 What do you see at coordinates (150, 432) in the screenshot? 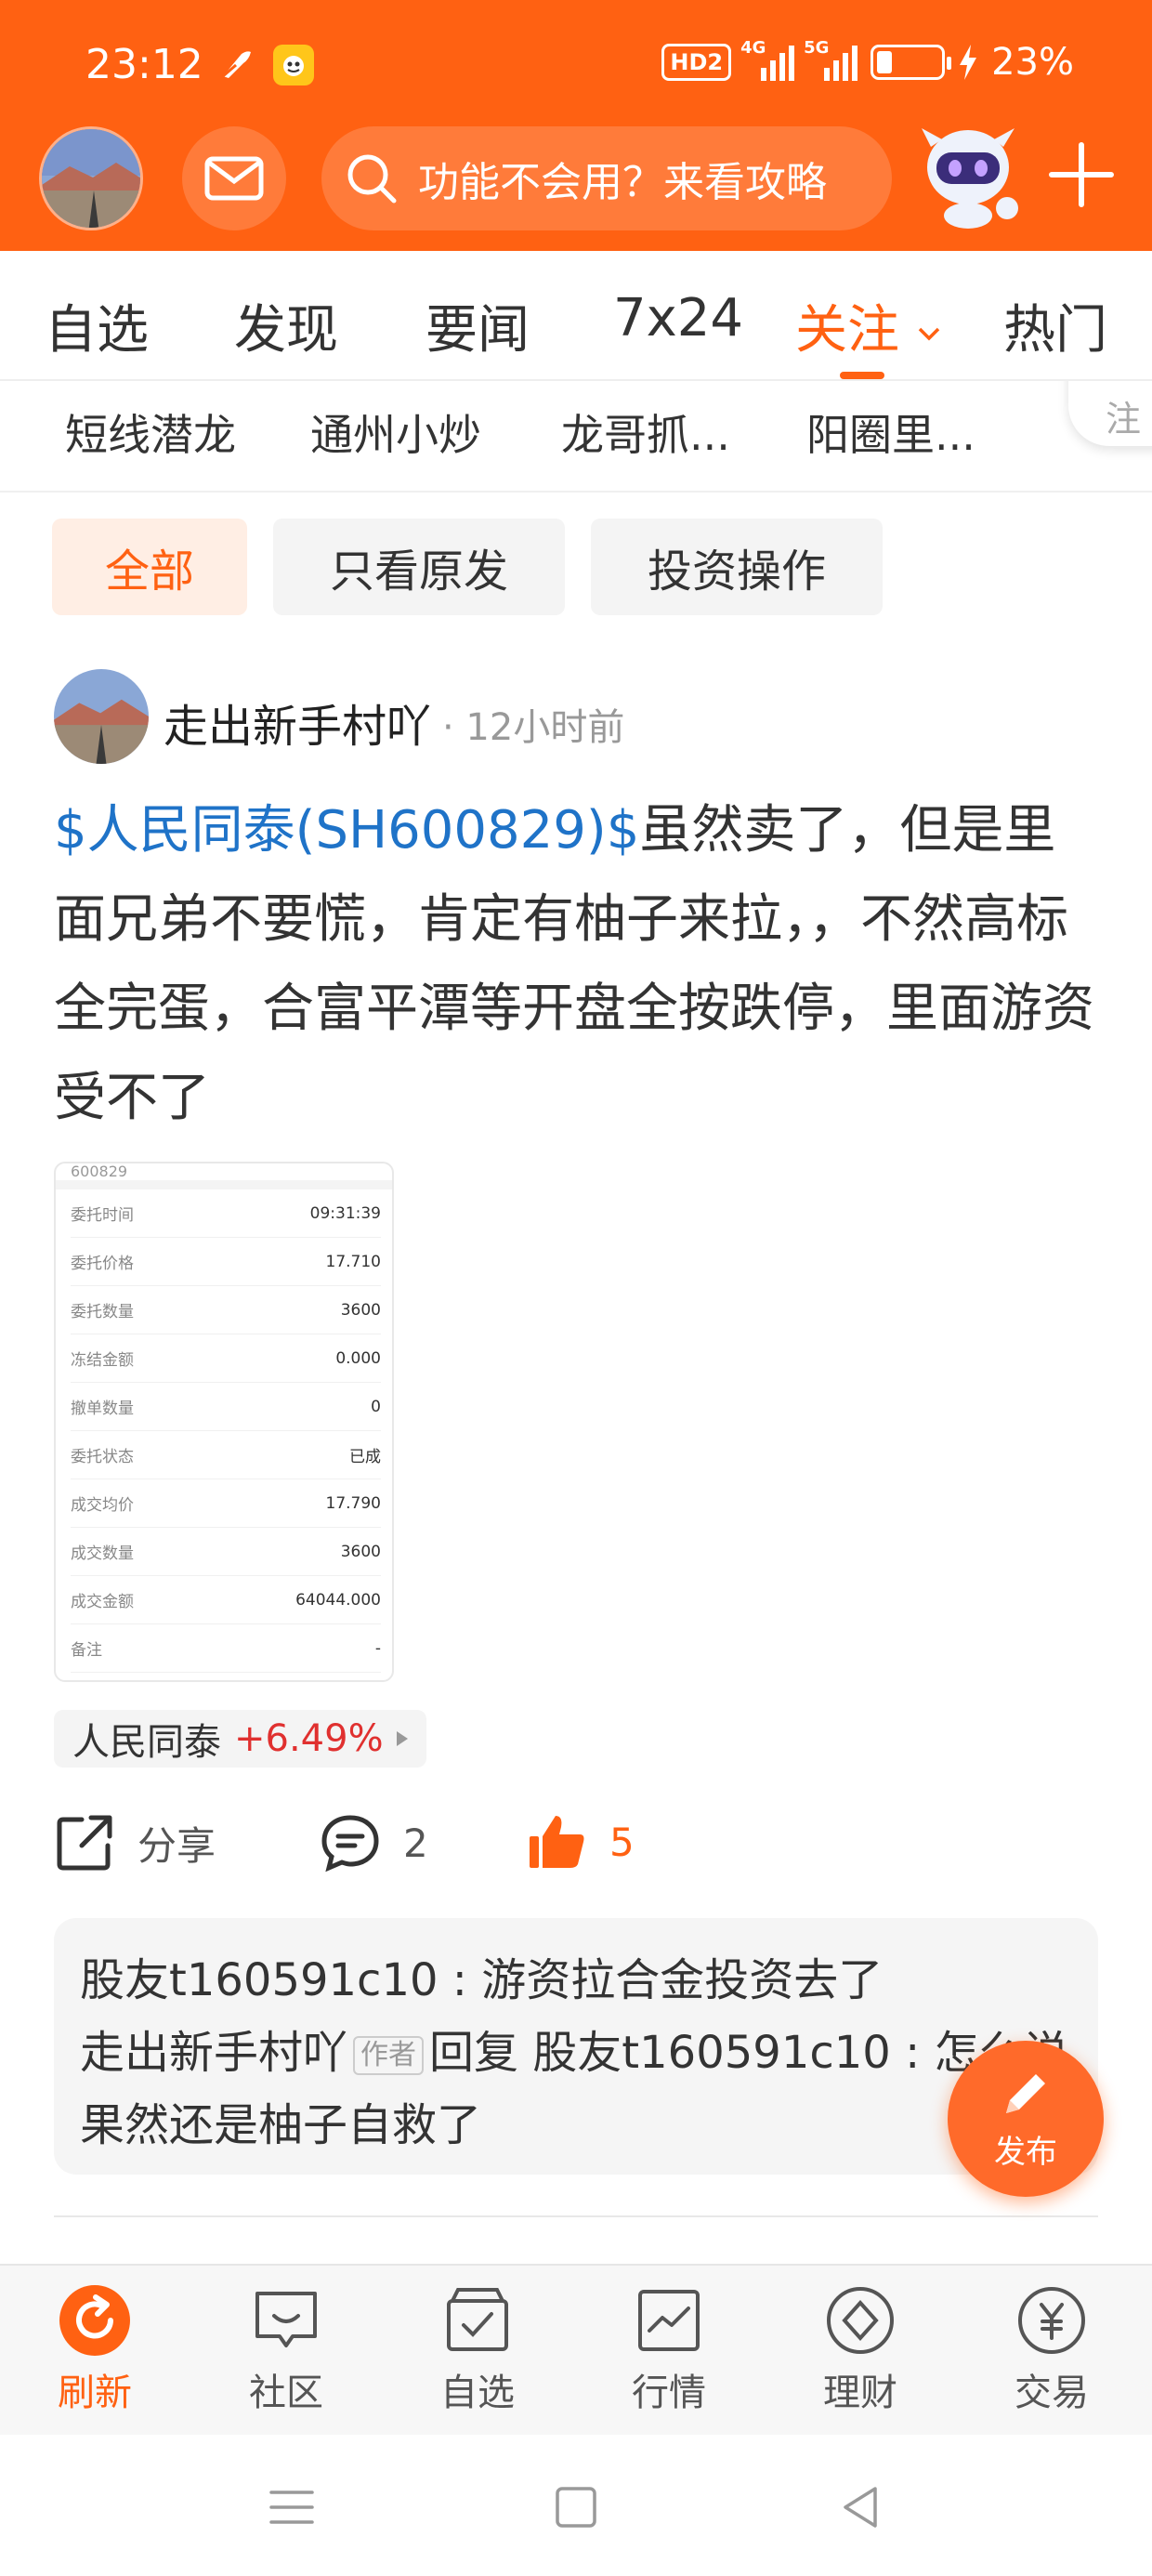
I see `followed-user: 短线潜龙` at bounding box center [150, 432].